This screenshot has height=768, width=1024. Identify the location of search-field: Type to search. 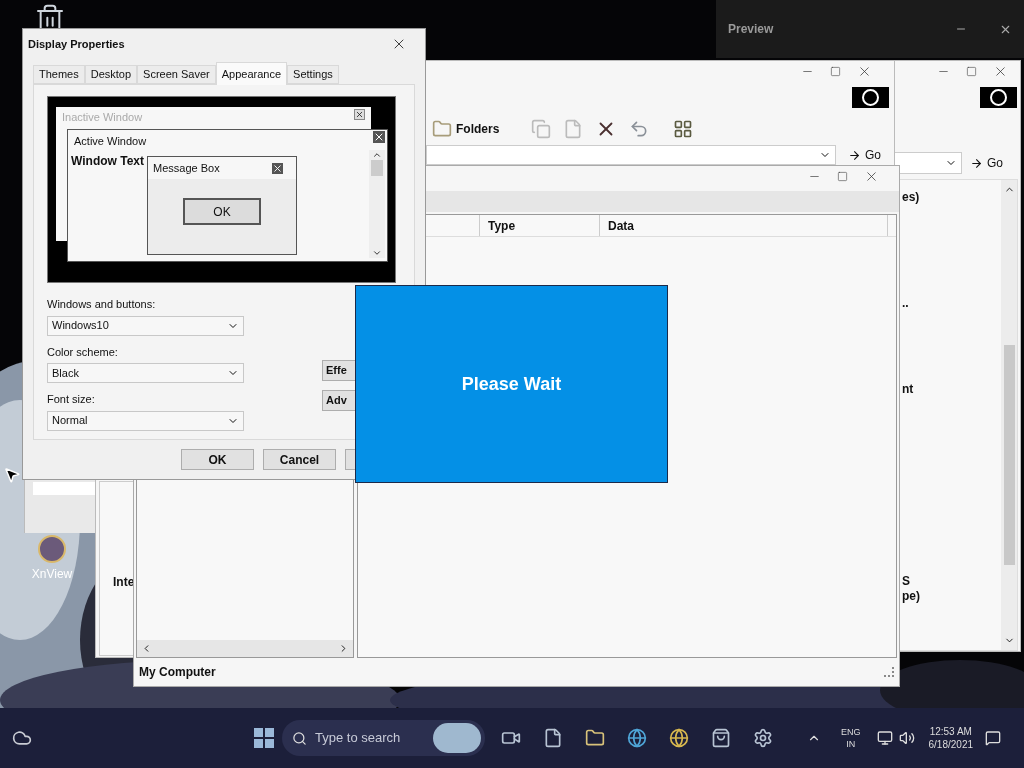
(383, 738).